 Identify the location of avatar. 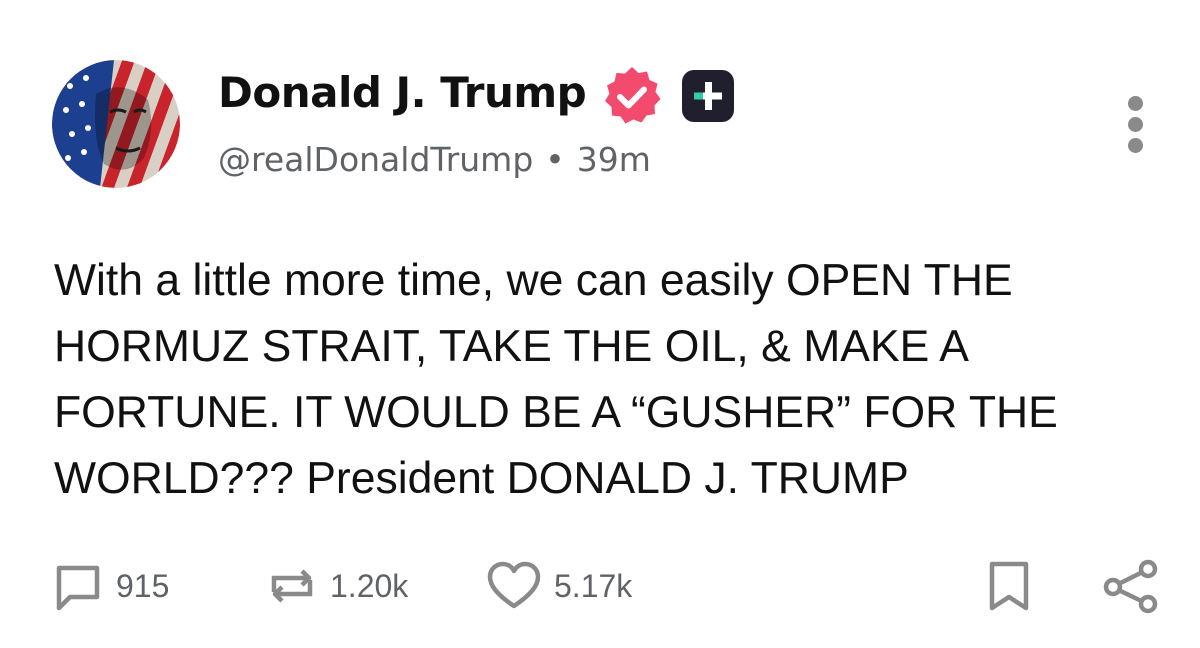
(116, 124).